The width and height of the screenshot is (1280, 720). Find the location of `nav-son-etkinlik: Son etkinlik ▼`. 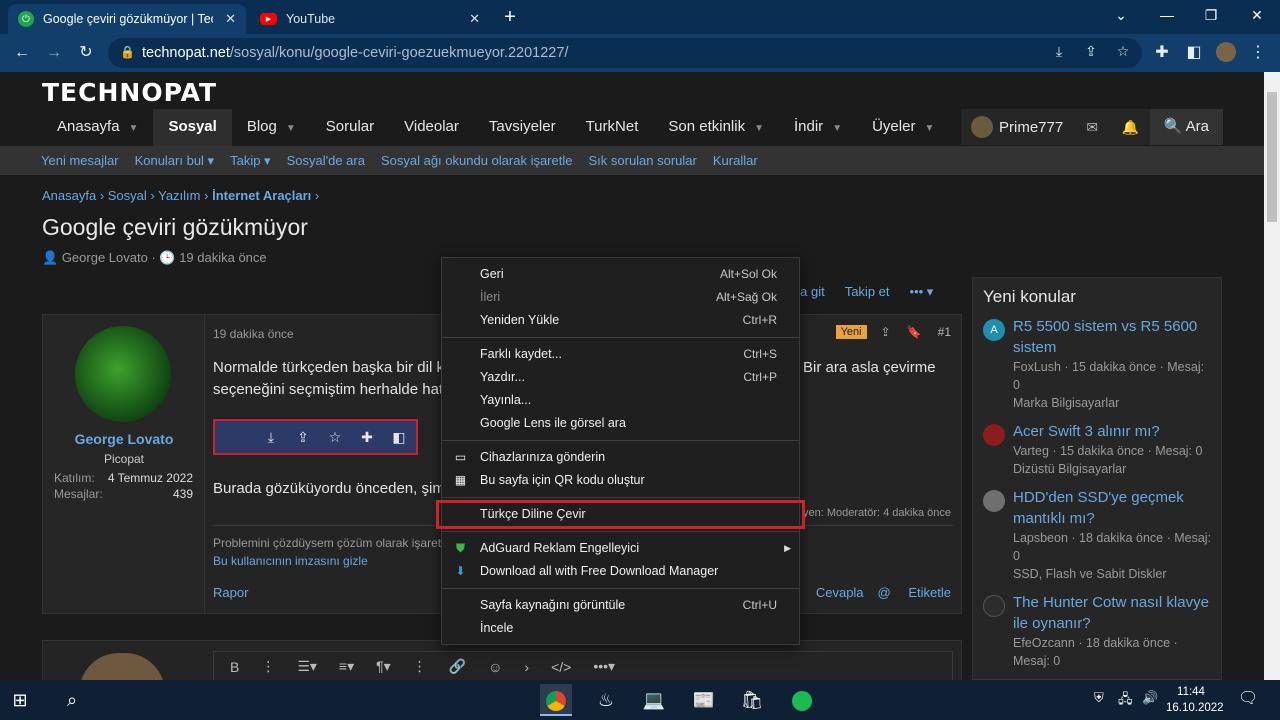

nav-son-etkinlik: Son etkinlik ▼ is located at coordinates (716, 127).